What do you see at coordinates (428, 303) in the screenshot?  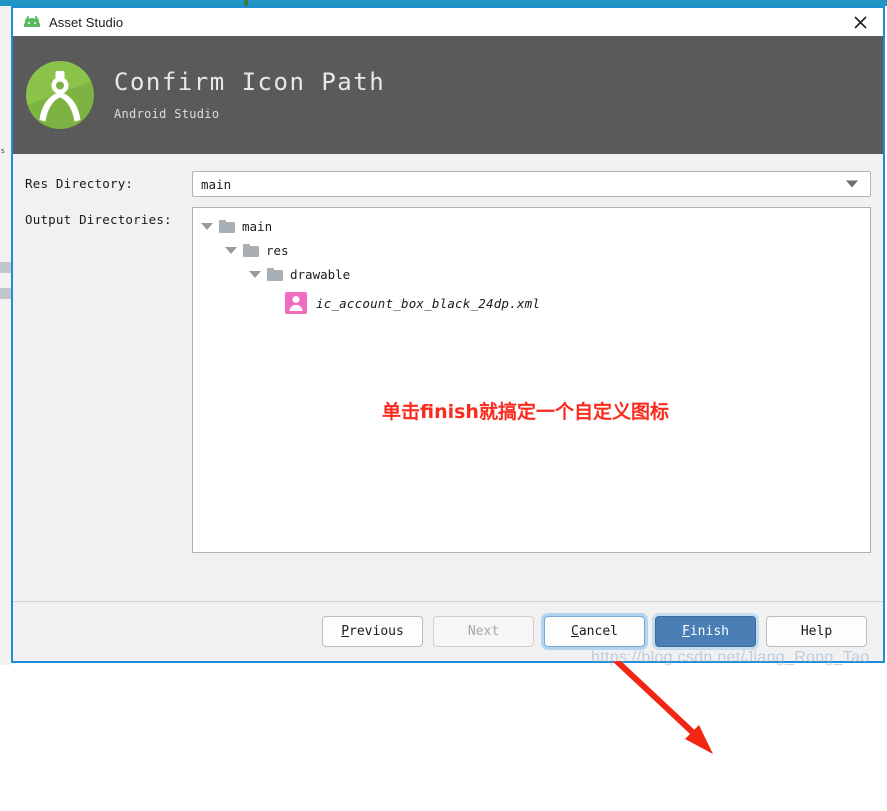 I see `tree-item-file-label: ic_account_box_black_24dp.xml` at bounding box center [428, 303].